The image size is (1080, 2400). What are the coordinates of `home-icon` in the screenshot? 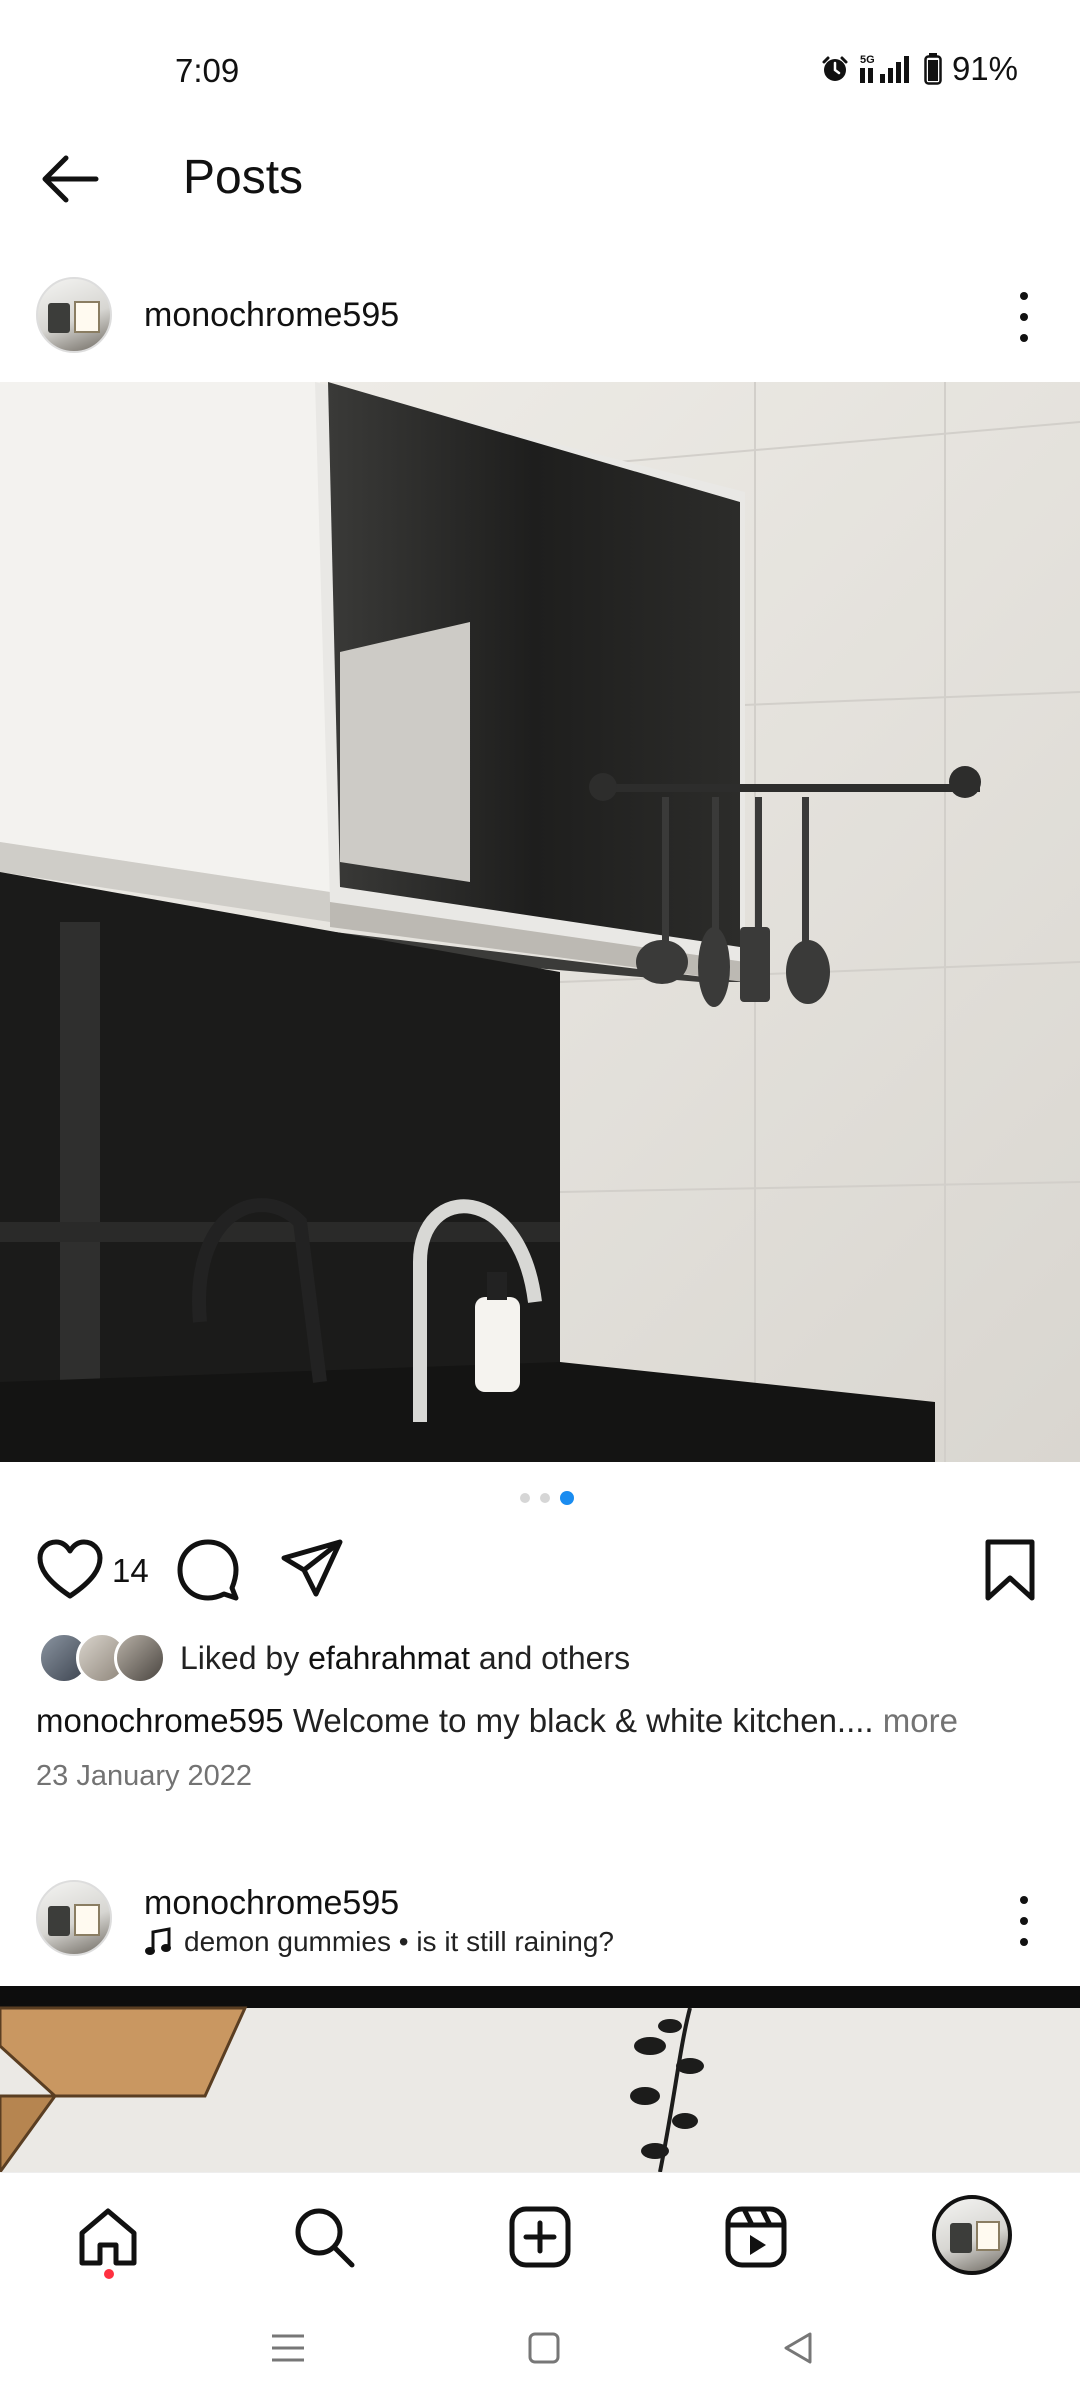 It's located at (108, 2237).